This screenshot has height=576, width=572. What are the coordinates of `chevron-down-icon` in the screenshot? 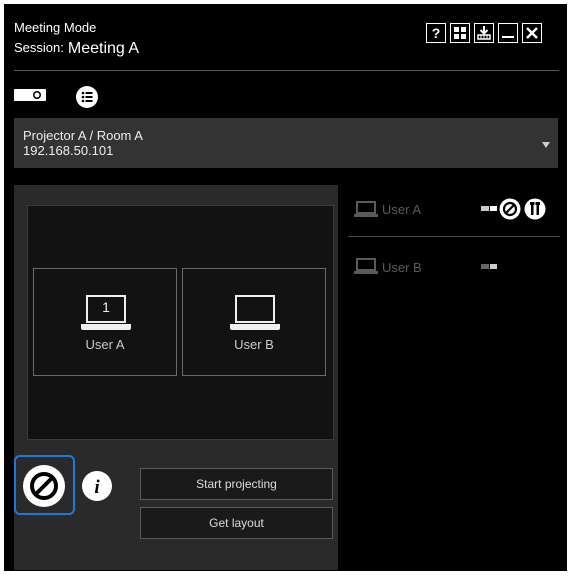 It's located at (546, 145).